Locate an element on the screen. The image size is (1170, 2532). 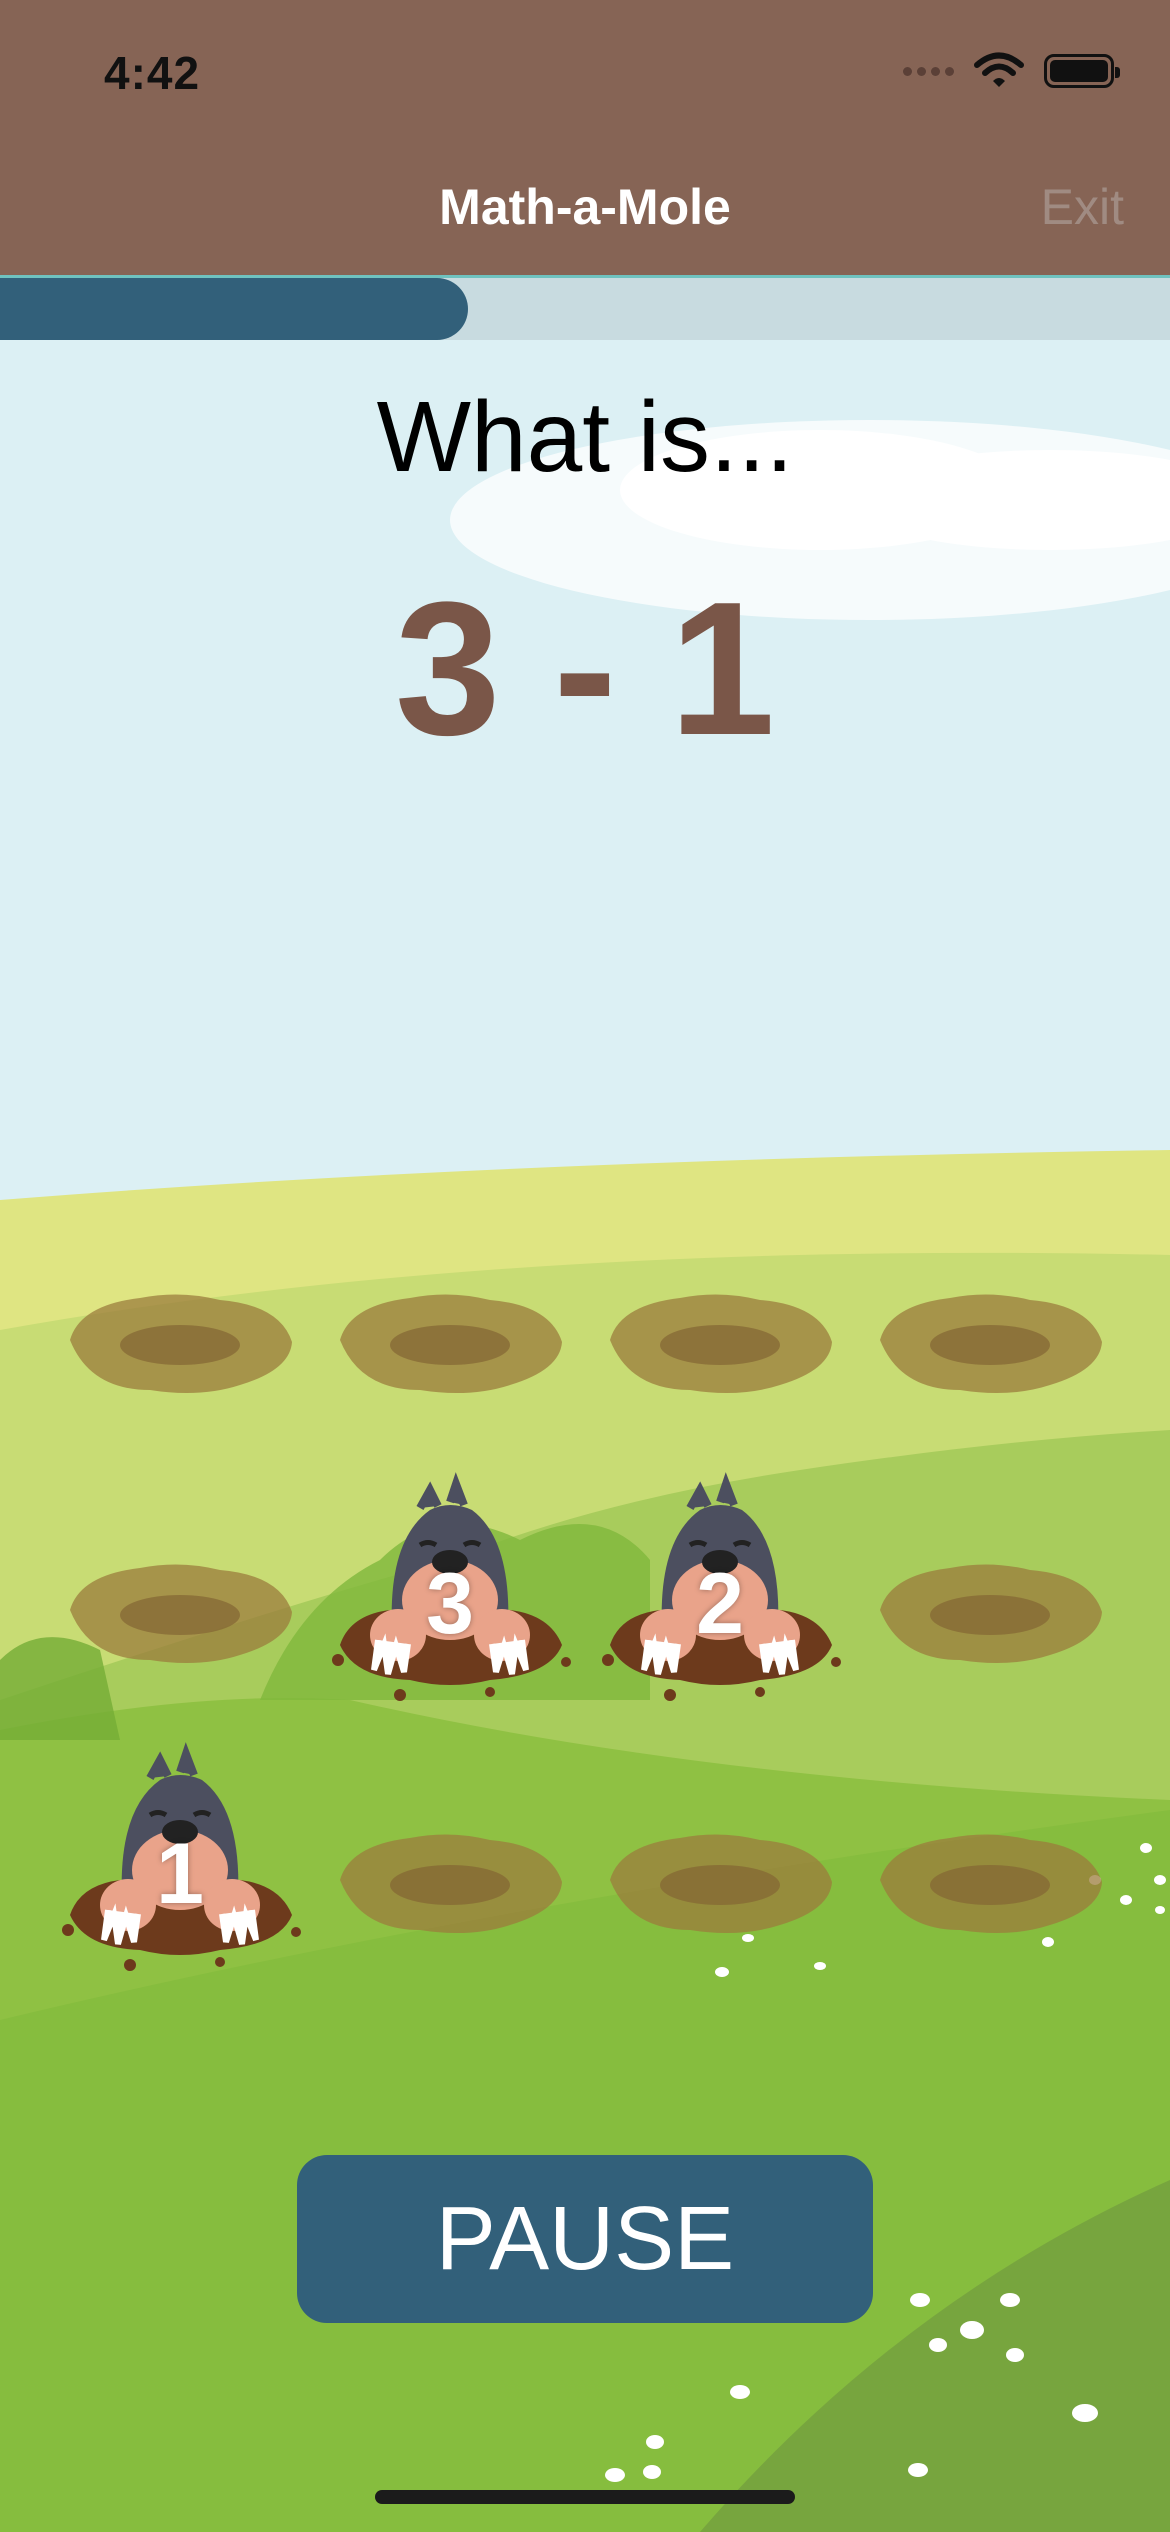
app-header: 4:42 Math-a-Mole Exit is located at coordinates (585, 137).